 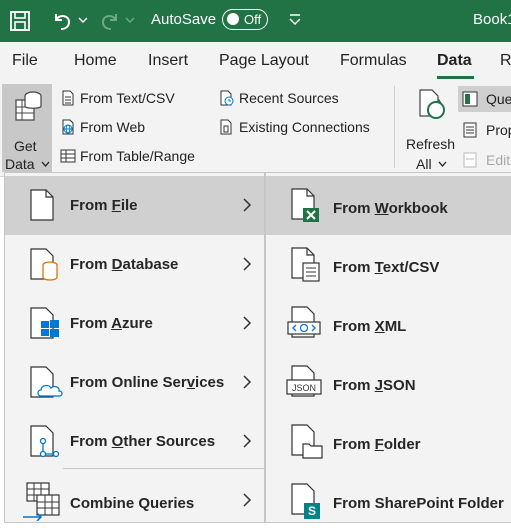 I want to click on queries-label: Que, so click(x=498, y=99).